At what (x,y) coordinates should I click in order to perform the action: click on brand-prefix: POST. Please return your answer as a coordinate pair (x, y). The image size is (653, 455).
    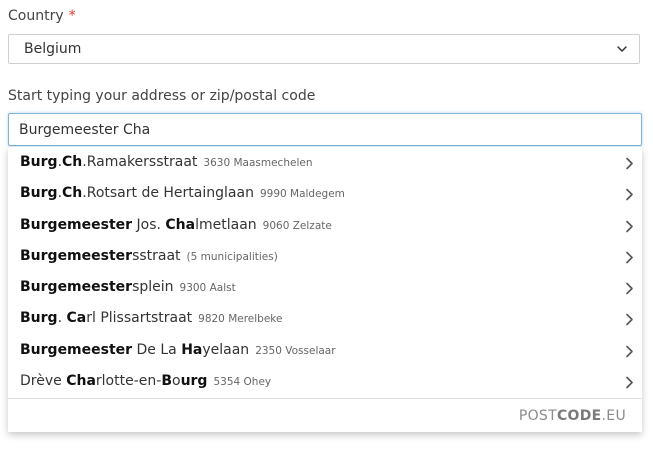
    Looking at the image, I should click on (537, 416).